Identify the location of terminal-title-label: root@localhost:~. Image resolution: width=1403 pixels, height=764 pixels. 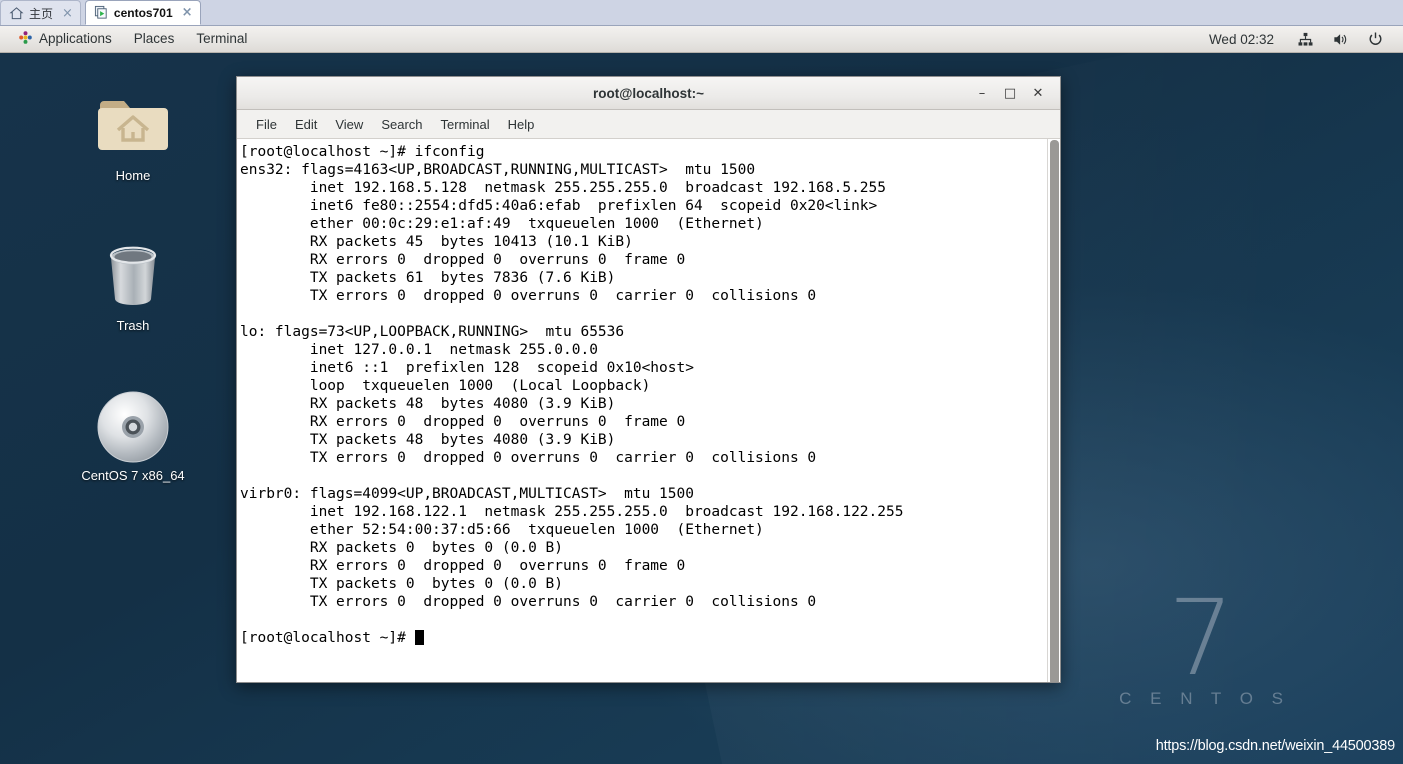
(648, 93).